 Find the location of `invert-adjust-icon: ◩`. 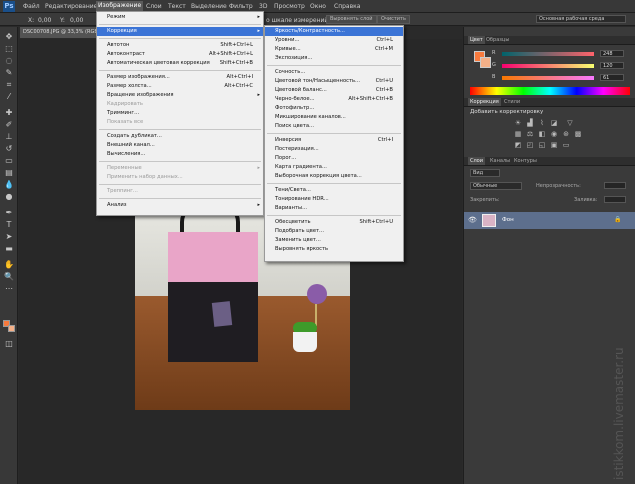

invert-adjust-icon: ◩ is located at coordinates (518, 145).